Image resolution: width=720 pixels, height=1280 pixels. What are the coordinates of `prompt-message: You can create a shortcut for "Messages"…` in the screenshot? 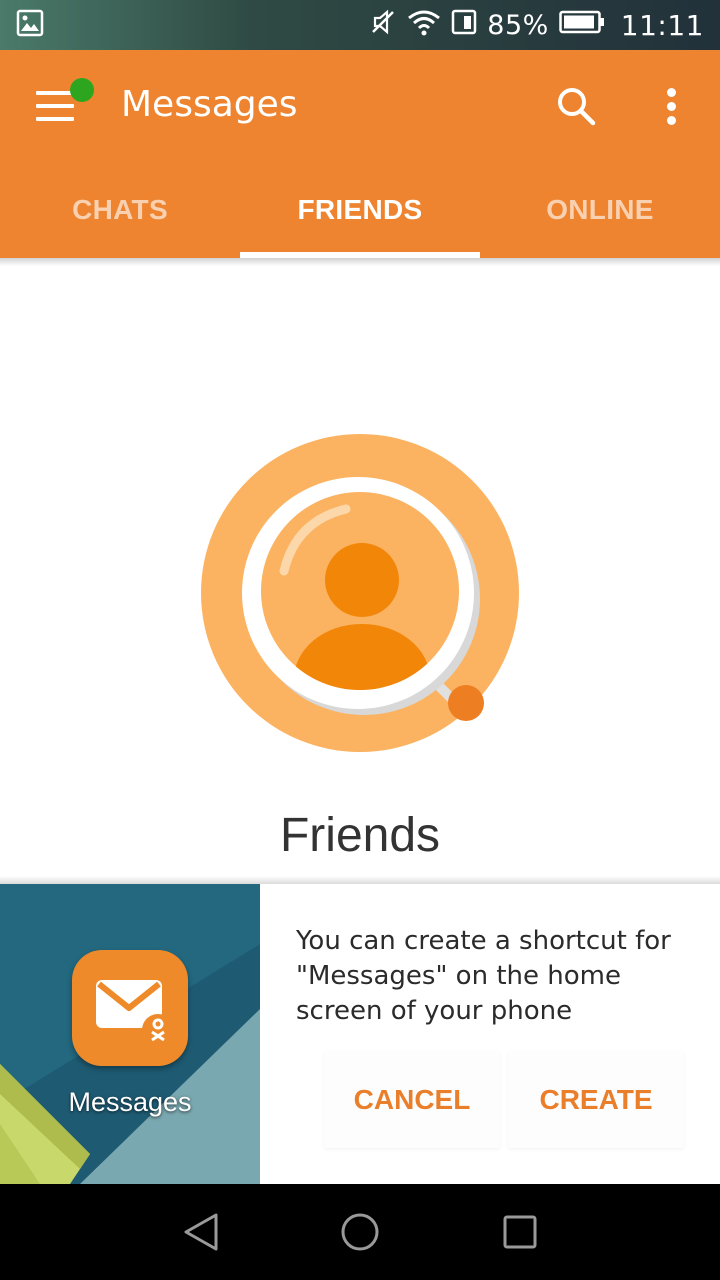 It's located at (483, 976).